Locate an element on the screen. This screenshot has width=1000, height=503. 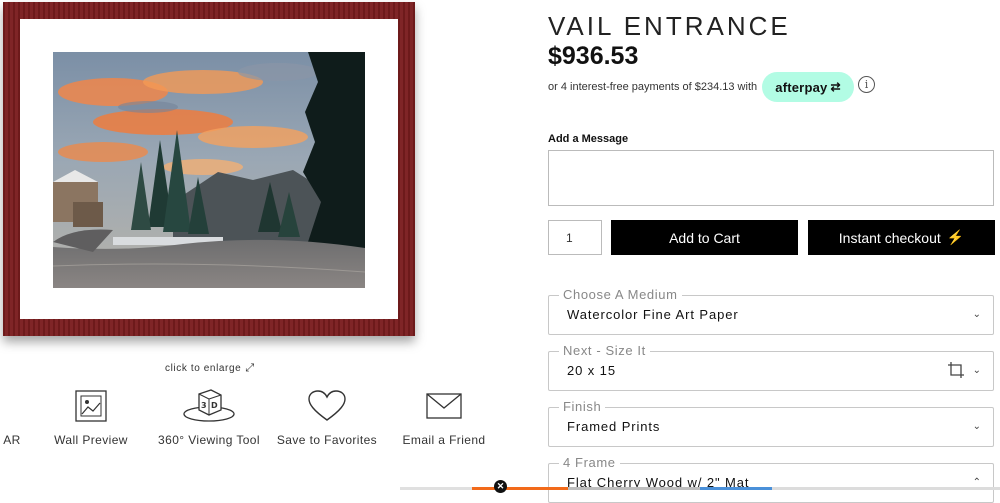
afterpay-badge: afterpay ⇄ is located at coordinates (808, 87).